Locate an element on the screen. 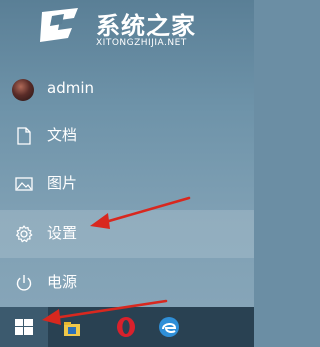 This screenshot has width=320, height=347. windows-logo-icon is located at coordinates (24, 327).